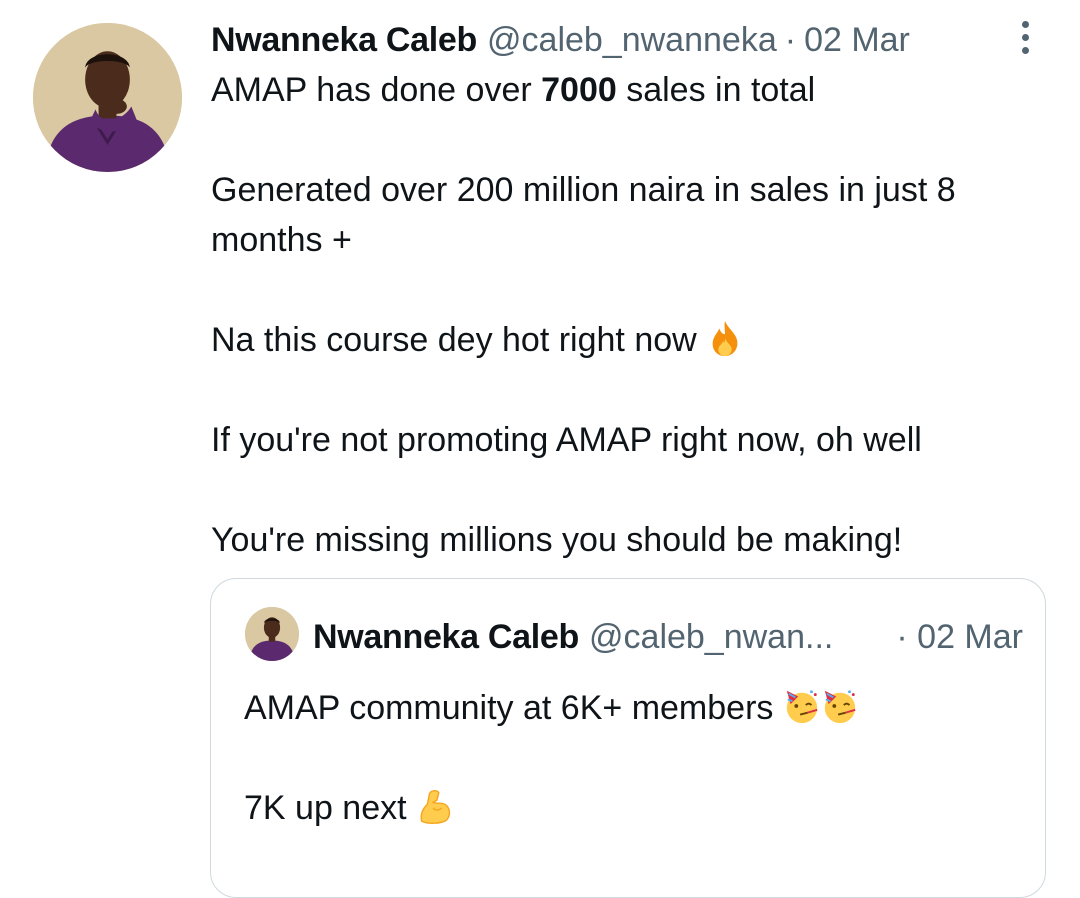 The width and height of the screenshot is (1080, 898). Describe the element at coordinates (970, 636) in the screenshot. I see `quoted-tweet-date: 02 Mar` at that location.